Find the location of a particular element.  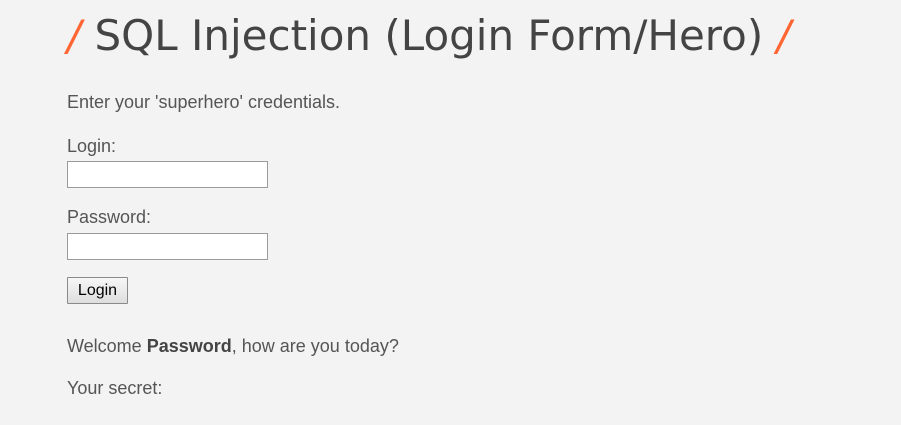

welcome-message: Welcome Password, how are you today? is located at coordinates (233, 346).